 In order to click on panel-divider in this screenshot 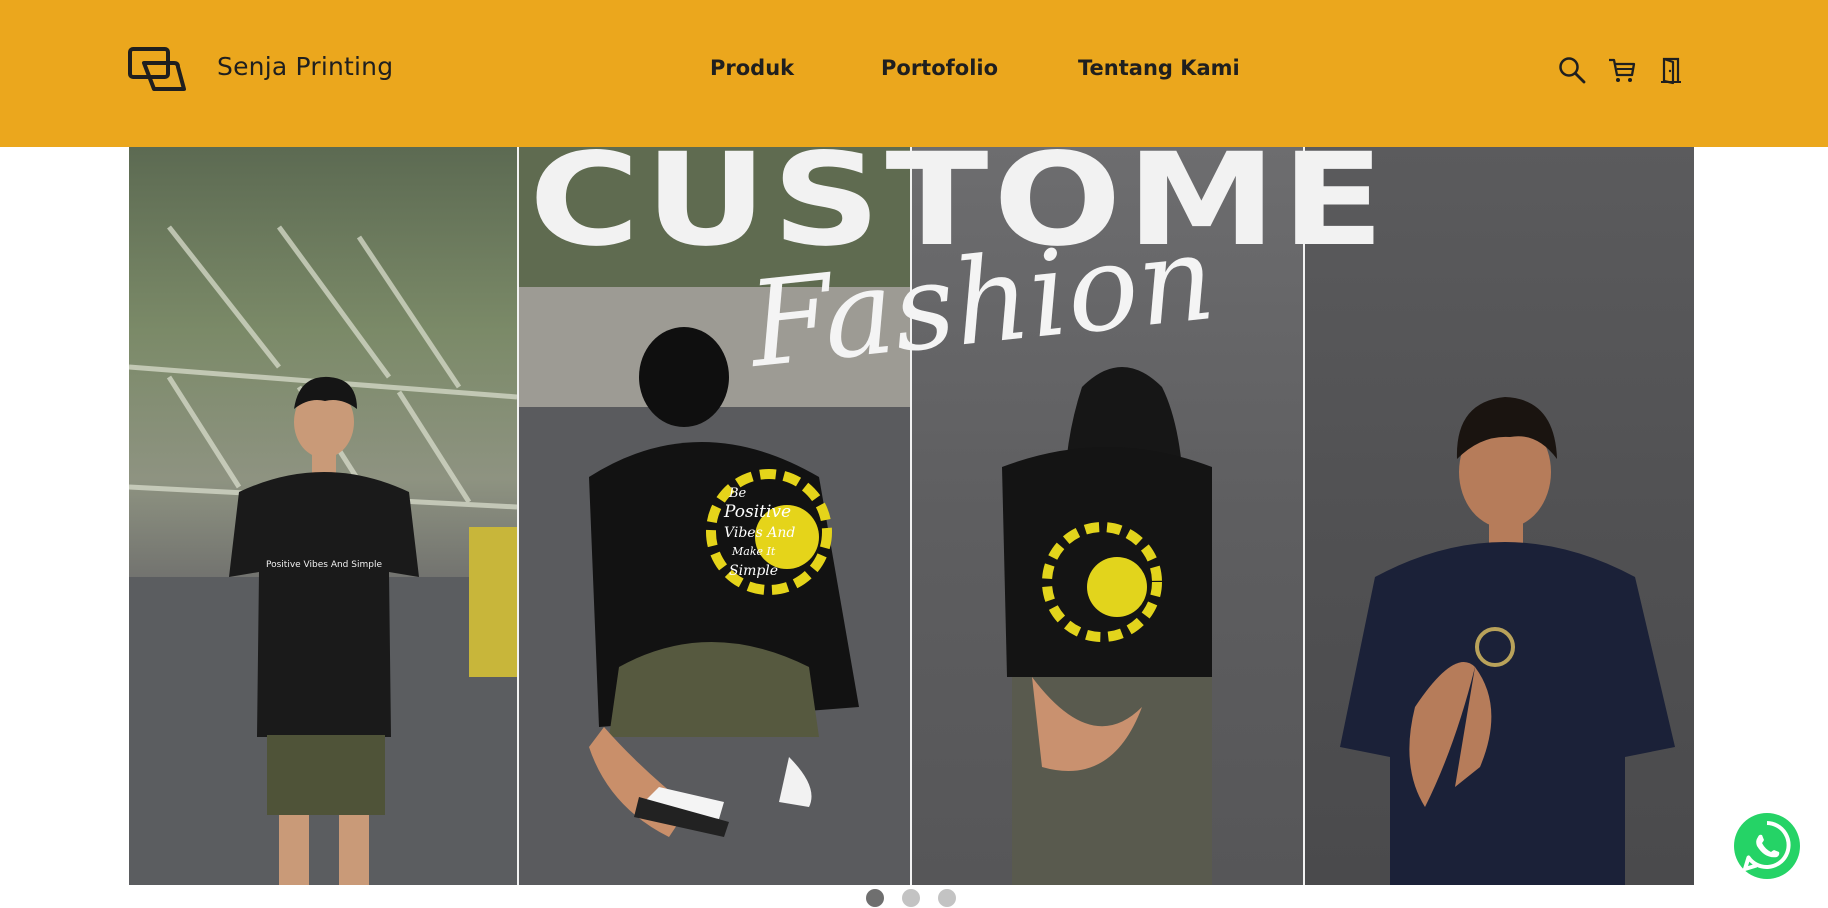, I will do `click(518, 516)`.